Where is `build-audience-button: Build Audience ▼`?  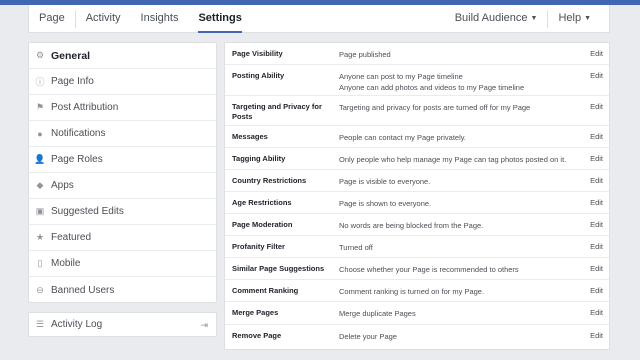 build-audience-button: Build Audience ▼ is located at coordinates (496, 19).